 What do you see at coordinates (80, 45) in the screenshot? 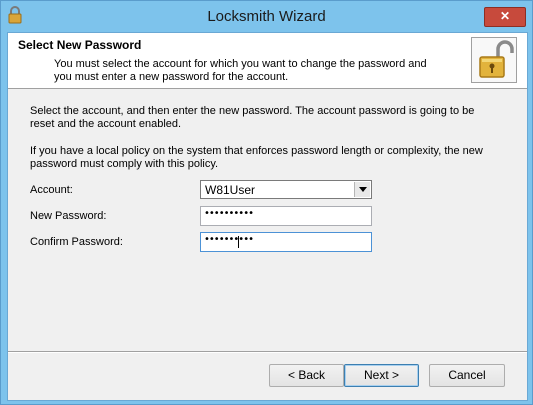
I see `header-title: Select New Password` at bounding box center [80, 45].